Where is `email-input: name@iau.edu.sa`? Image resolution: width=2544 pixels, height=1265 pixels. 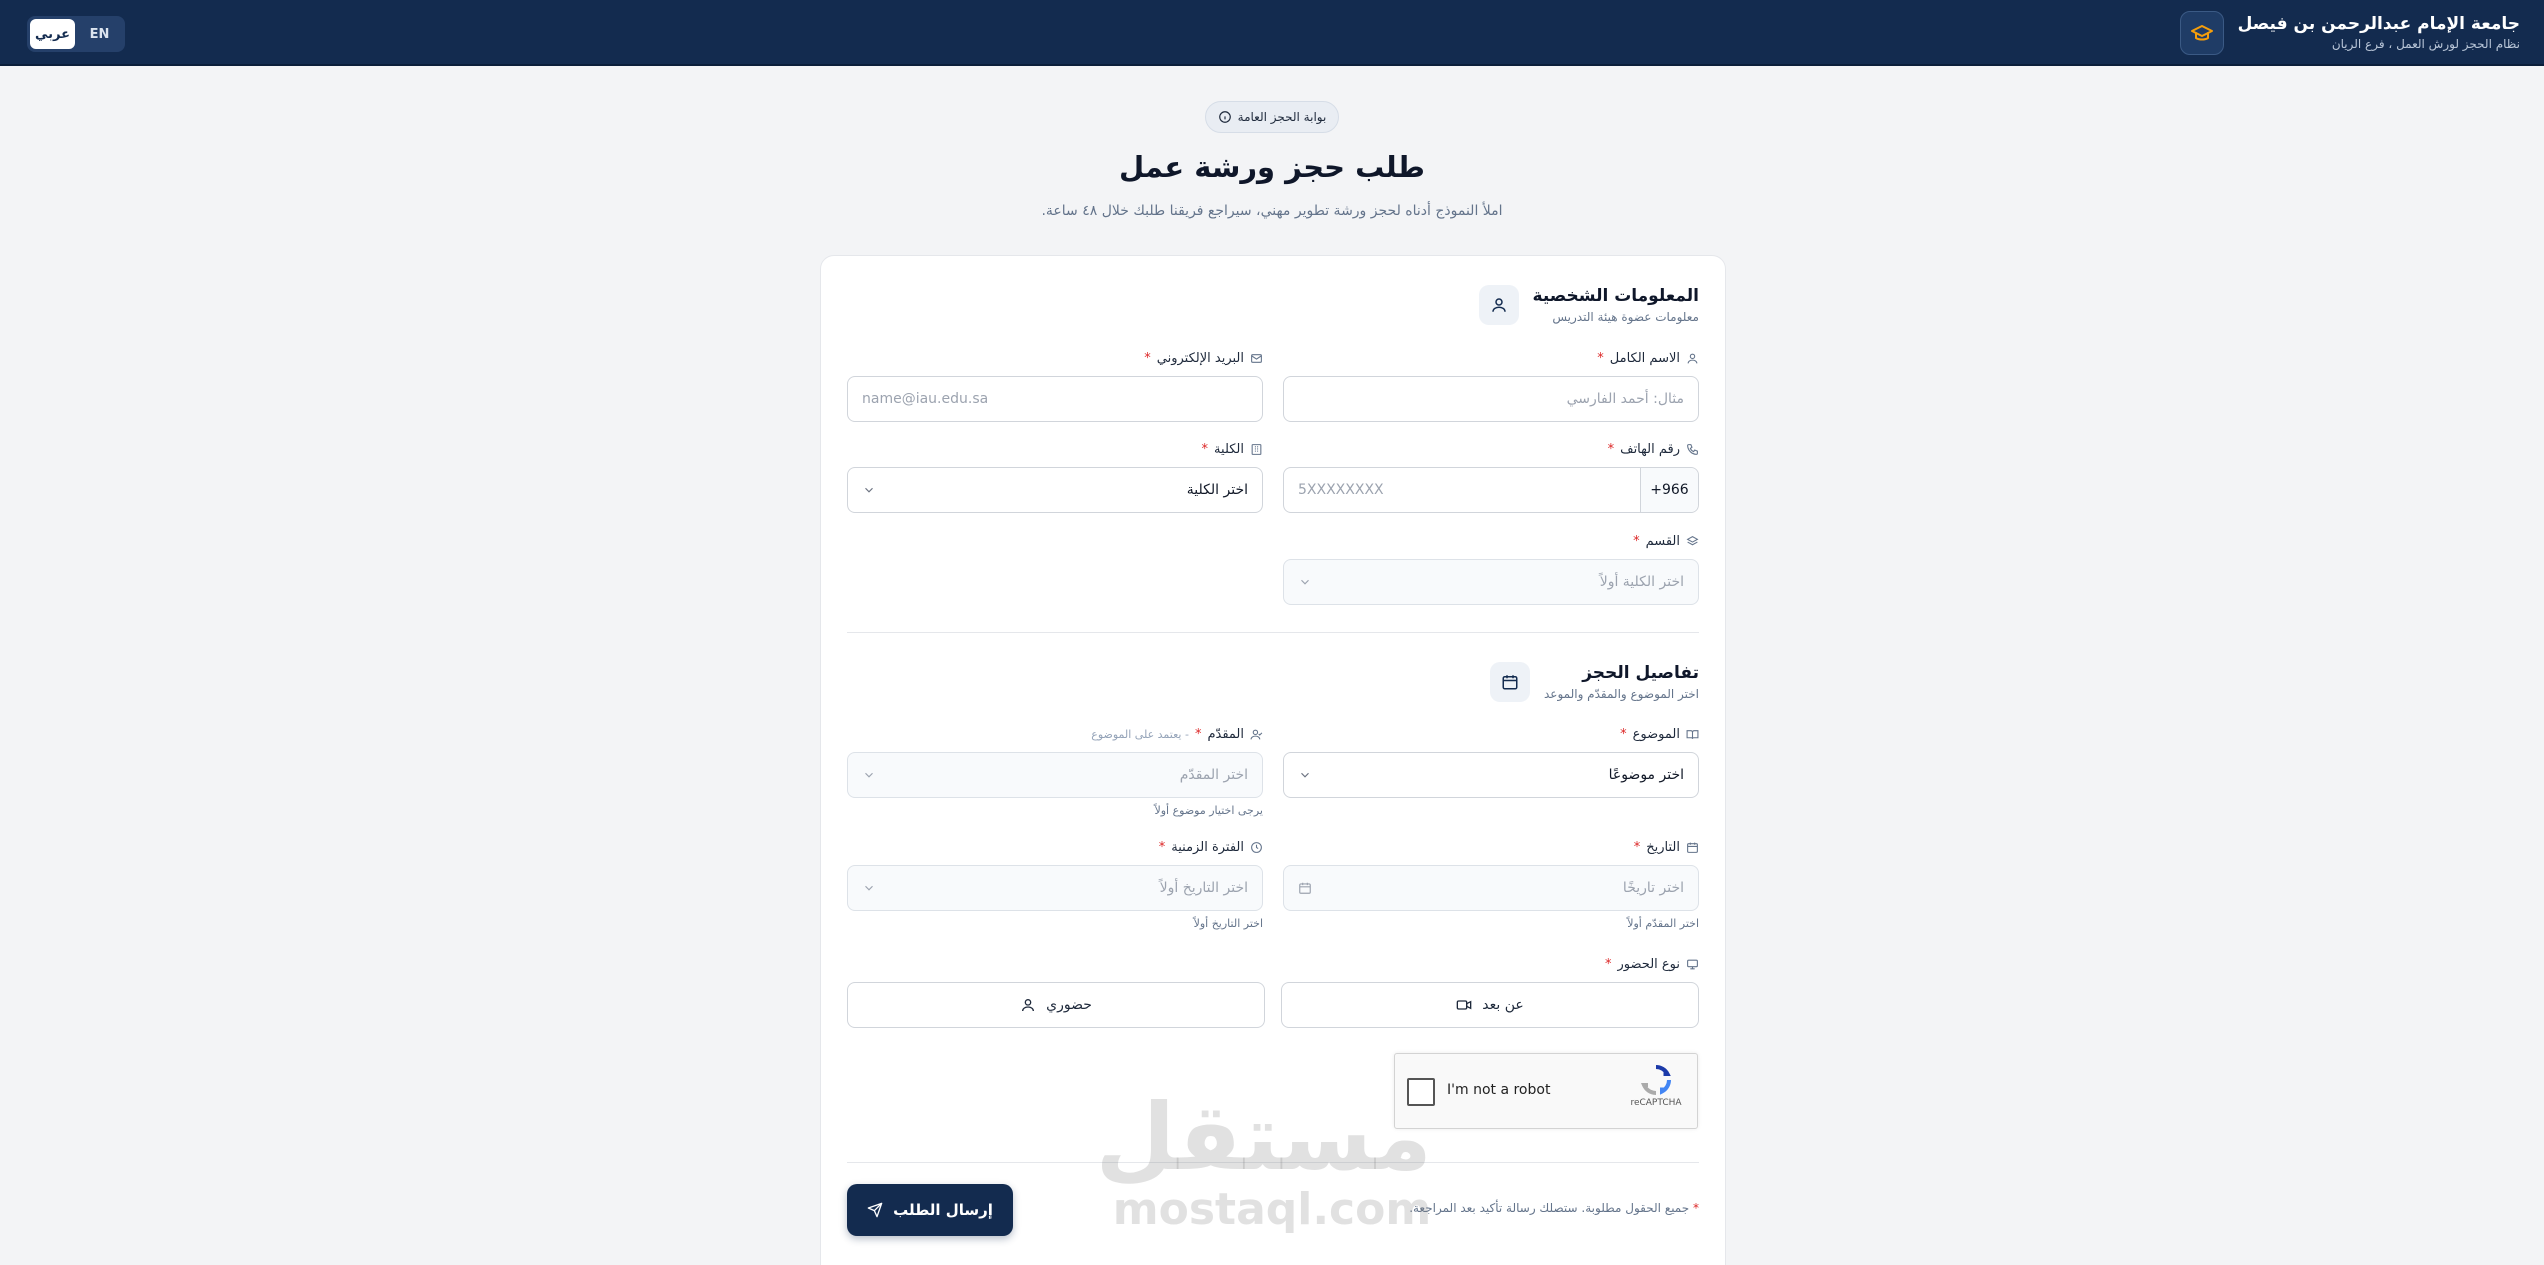
email-input: name@iau.edu.sa is located at coordinates (1055, 399).